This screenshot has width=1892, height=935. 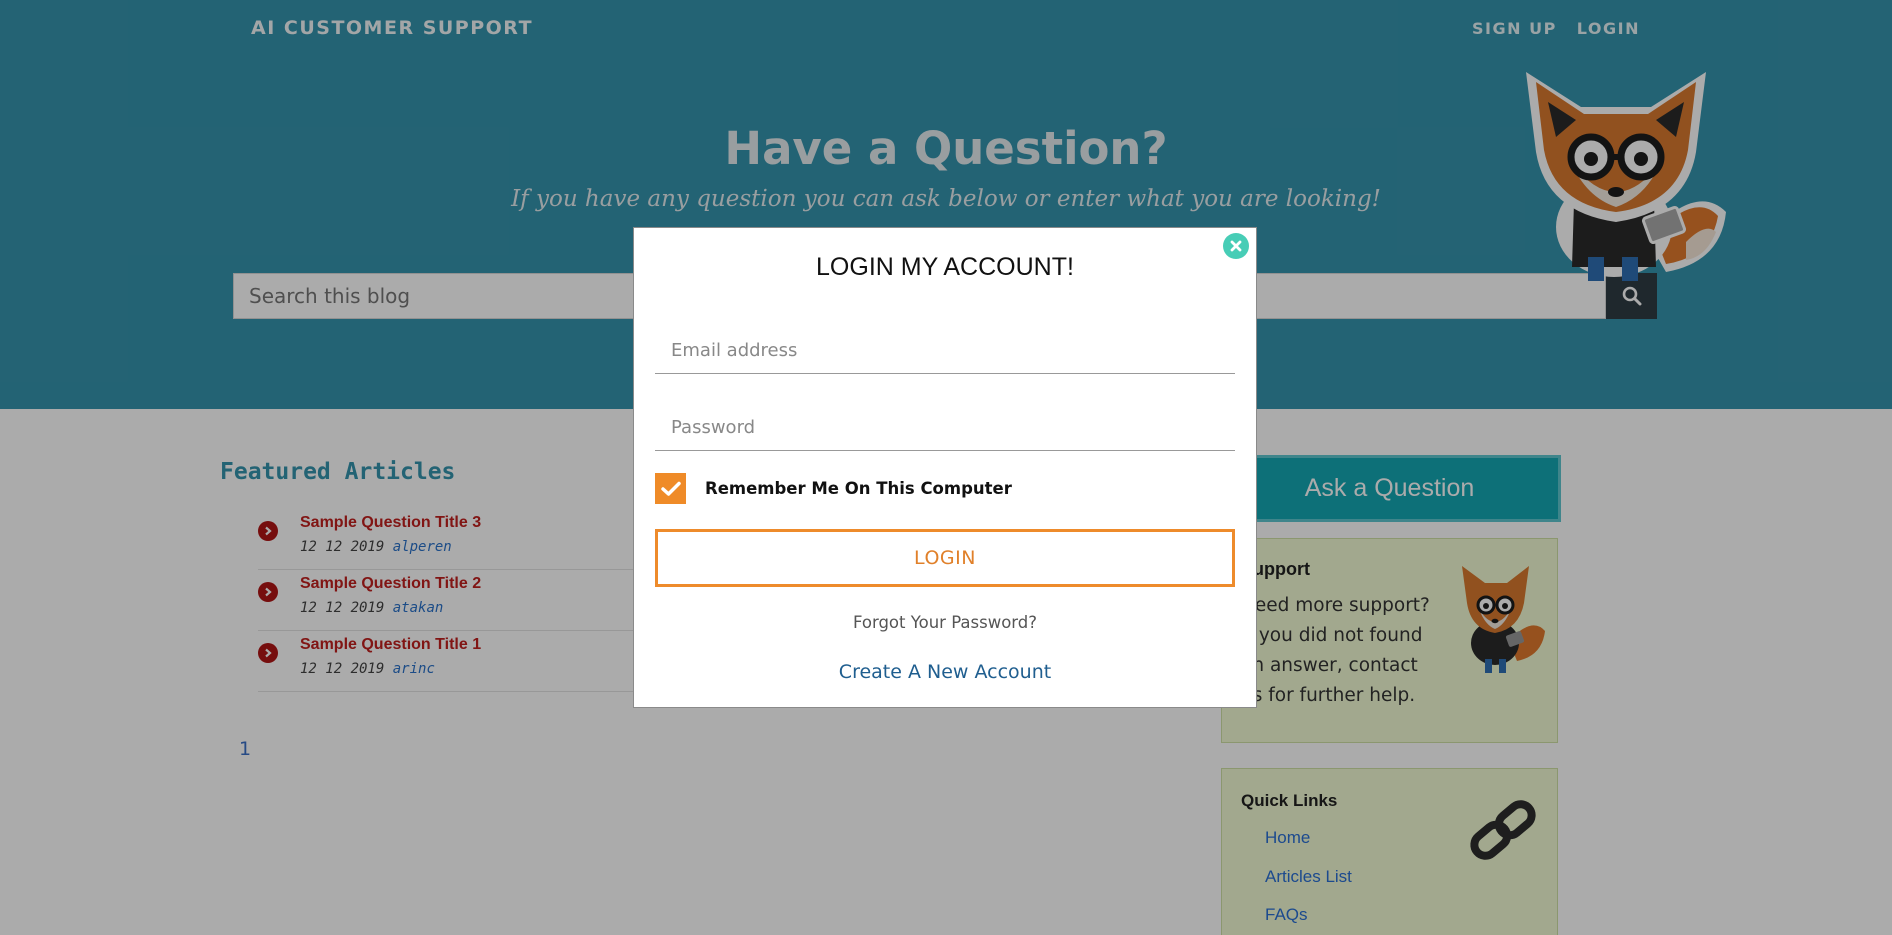 What do you see at coordinates (945, 351) in the screenshot?
I see `email-field` at bounding box center [945, 351].